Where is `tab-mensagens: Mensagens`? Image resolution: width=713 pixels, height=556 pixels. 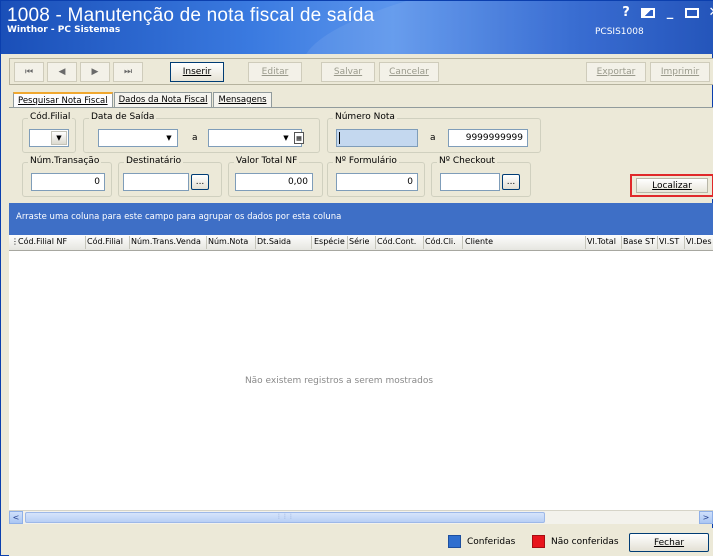 tab-mensagens: Mensagens is located at coordinates (242, 100).